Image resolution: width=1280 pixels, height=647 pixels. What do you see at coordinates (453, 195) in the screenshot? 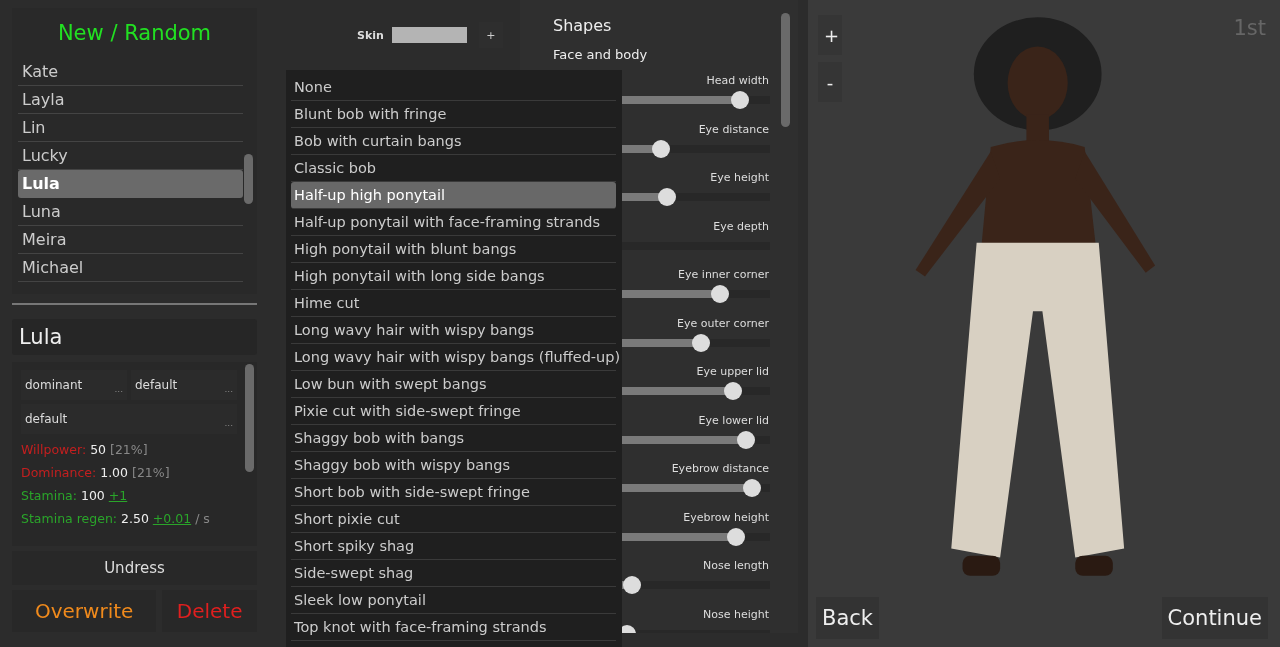
I see `menu-item: Half-up high ponytail` at bounding box center [453, 195].